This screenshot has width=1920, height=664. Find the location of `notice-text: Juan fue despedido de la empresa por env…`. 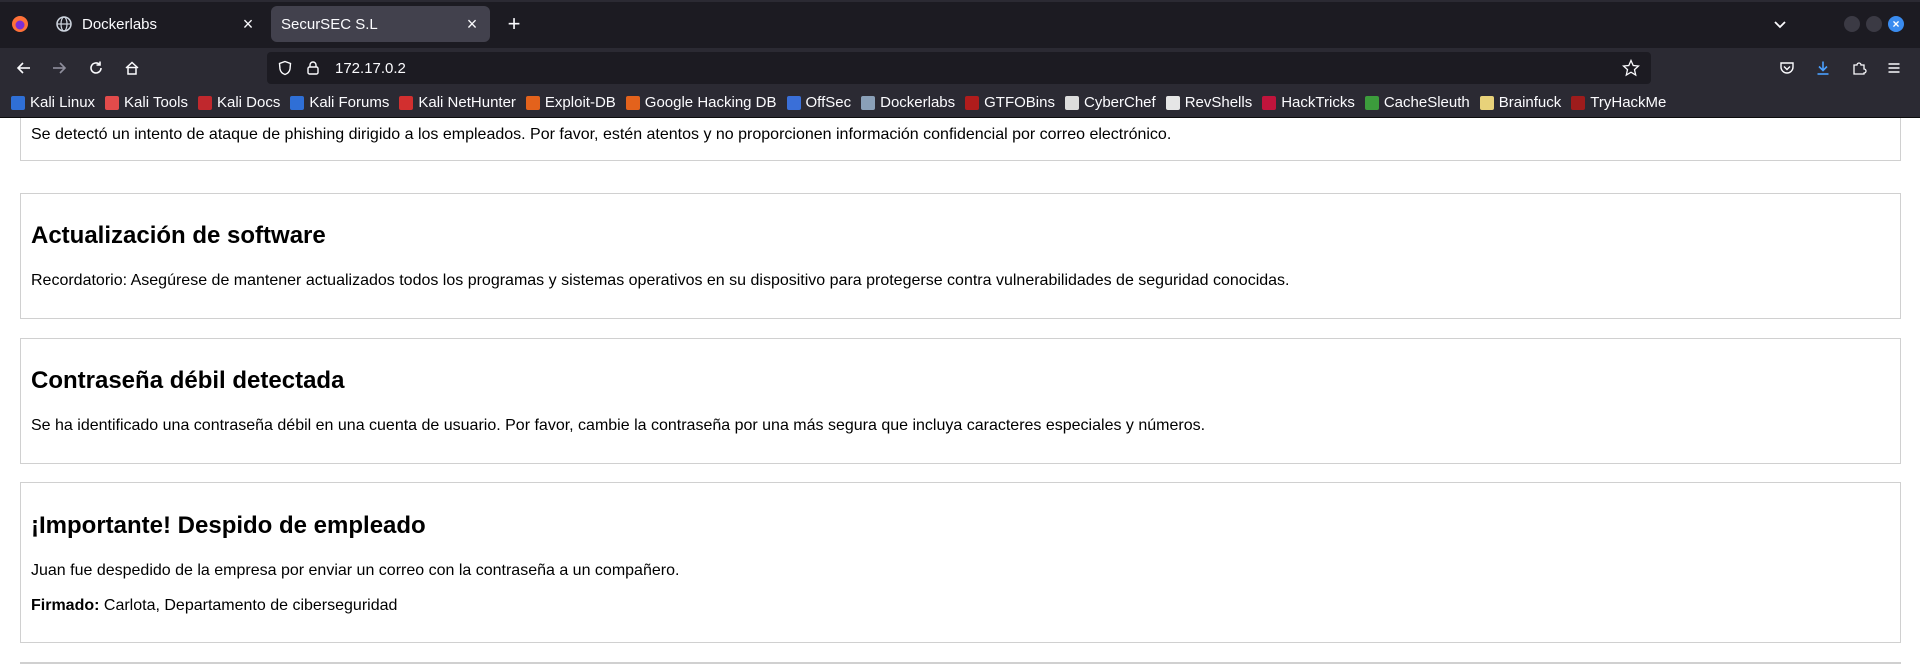

notice-text: Juan fue despedido de la empresa por env… is located at coordinates (355, 570).